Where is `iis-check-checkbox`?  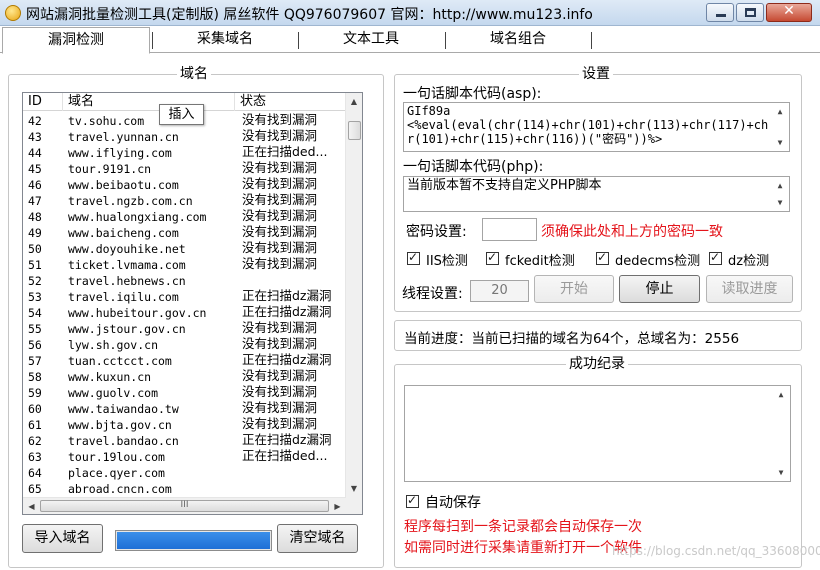
iis-check-checkbox is located at coordinates (413, 257).